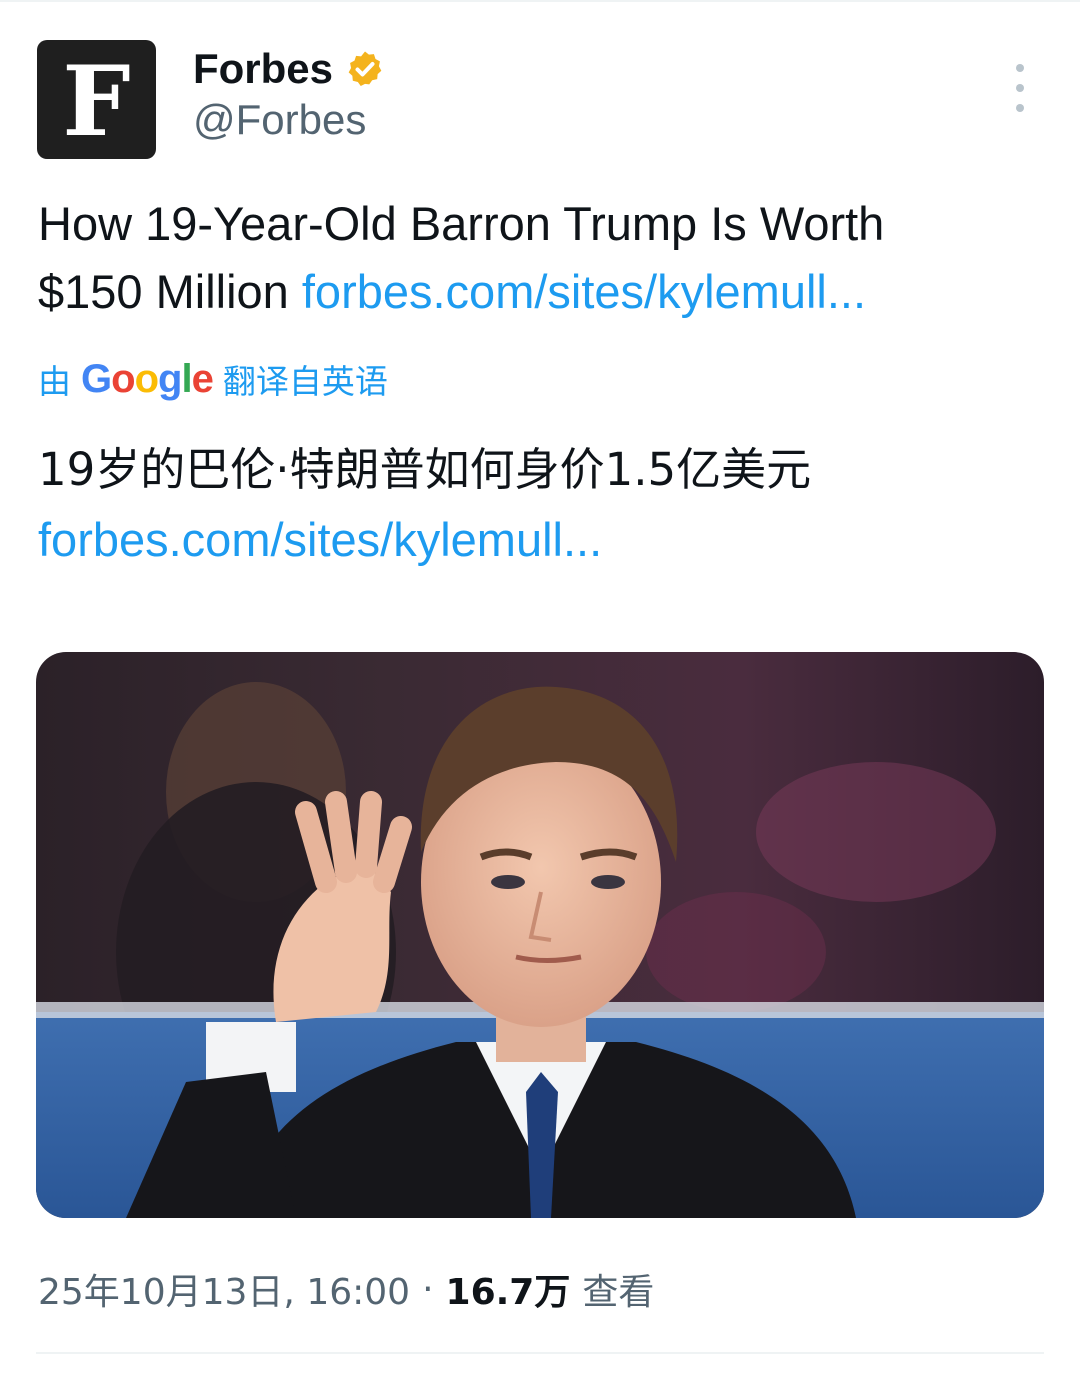  I want to click on display-name: Forbes, so click(263, 69).